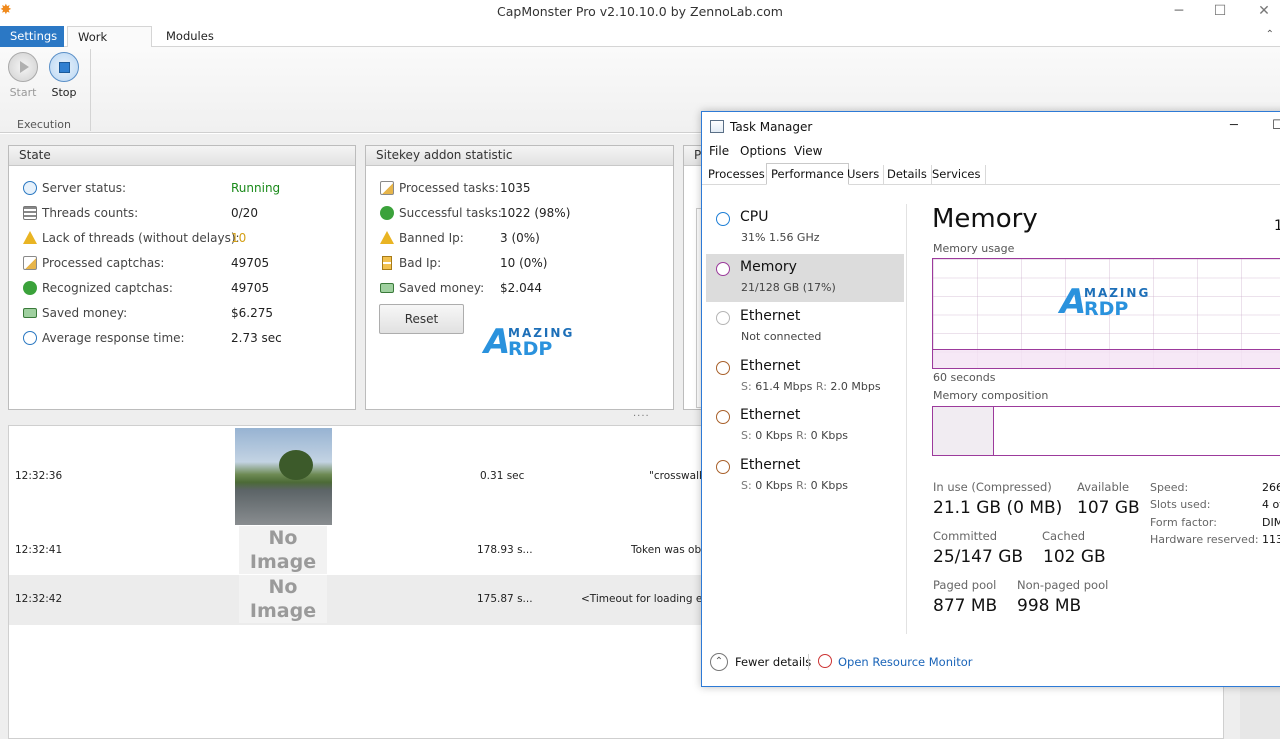  What do you see at coordinates (905, 662) in the screenshot?
I see `open-resource-monitor-link: Open Resource Monitor` at bounding box center [905, 662].